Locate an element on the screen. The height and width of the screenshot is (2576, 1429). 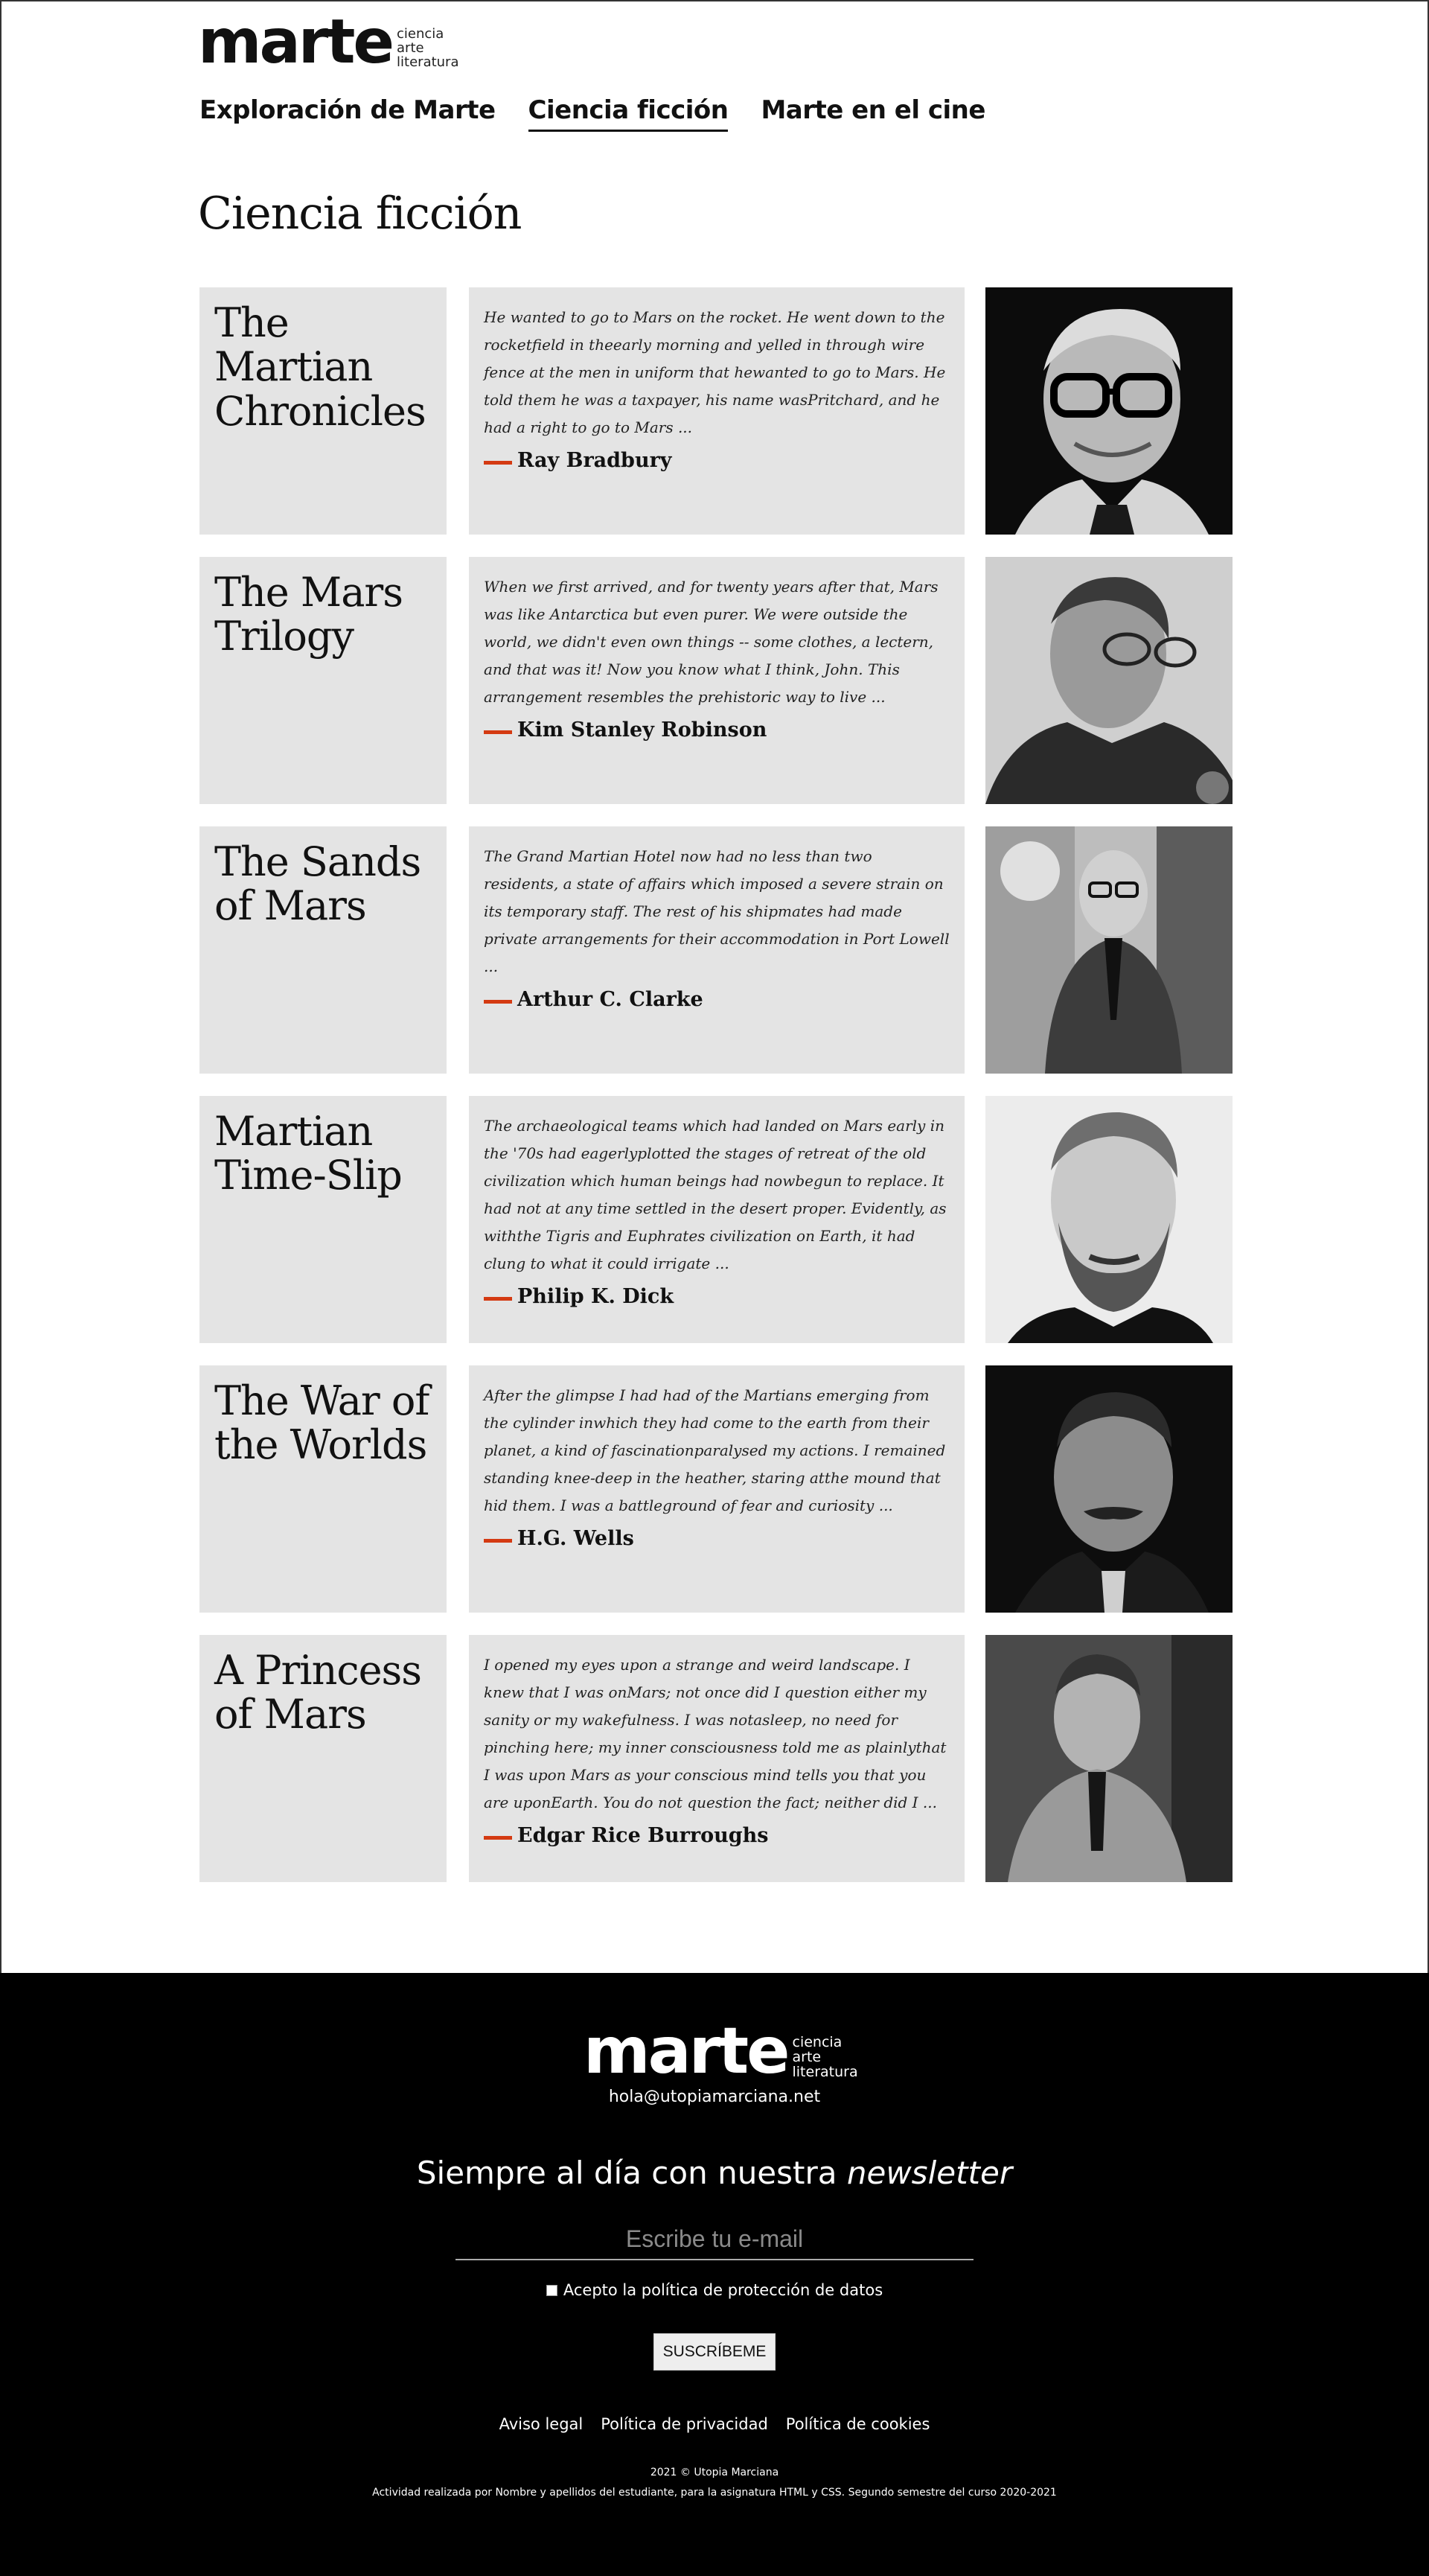
book-title: The War of the Worlds is located at coordinates (321, 1423).